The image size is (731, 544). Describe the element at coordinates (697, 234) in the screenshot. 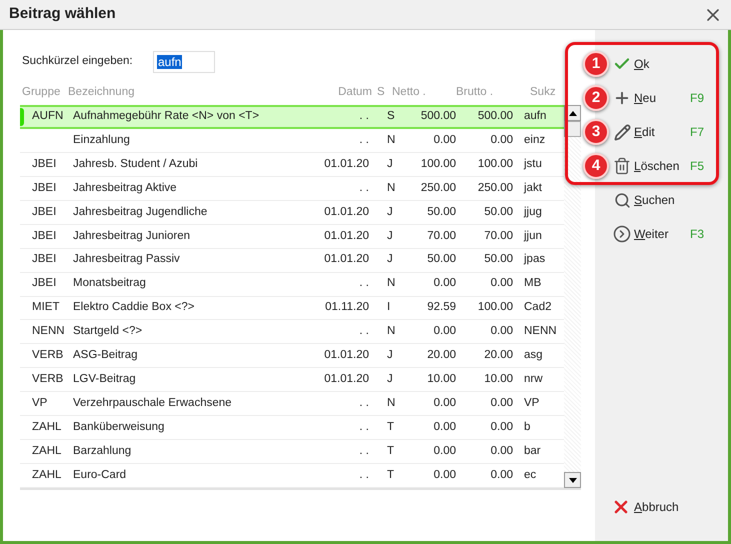

I see `shortcut-label: F3` at that location.